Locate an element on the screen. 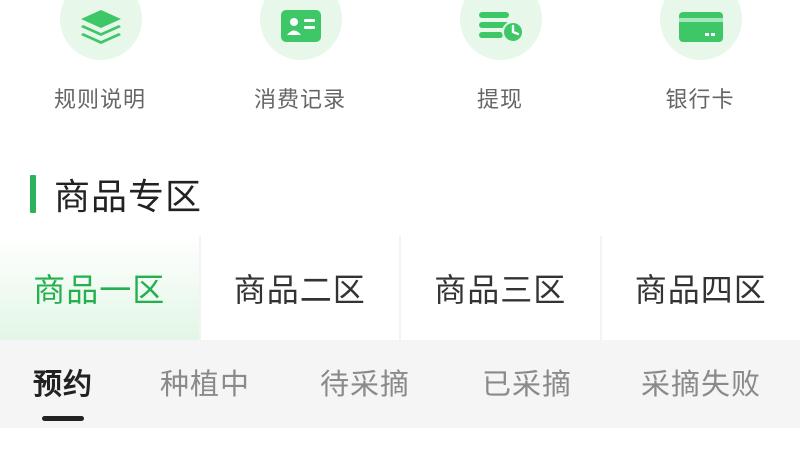 This screenshot has width=800, height=450. cash-clock-icon is located at coordinates (501, 27).